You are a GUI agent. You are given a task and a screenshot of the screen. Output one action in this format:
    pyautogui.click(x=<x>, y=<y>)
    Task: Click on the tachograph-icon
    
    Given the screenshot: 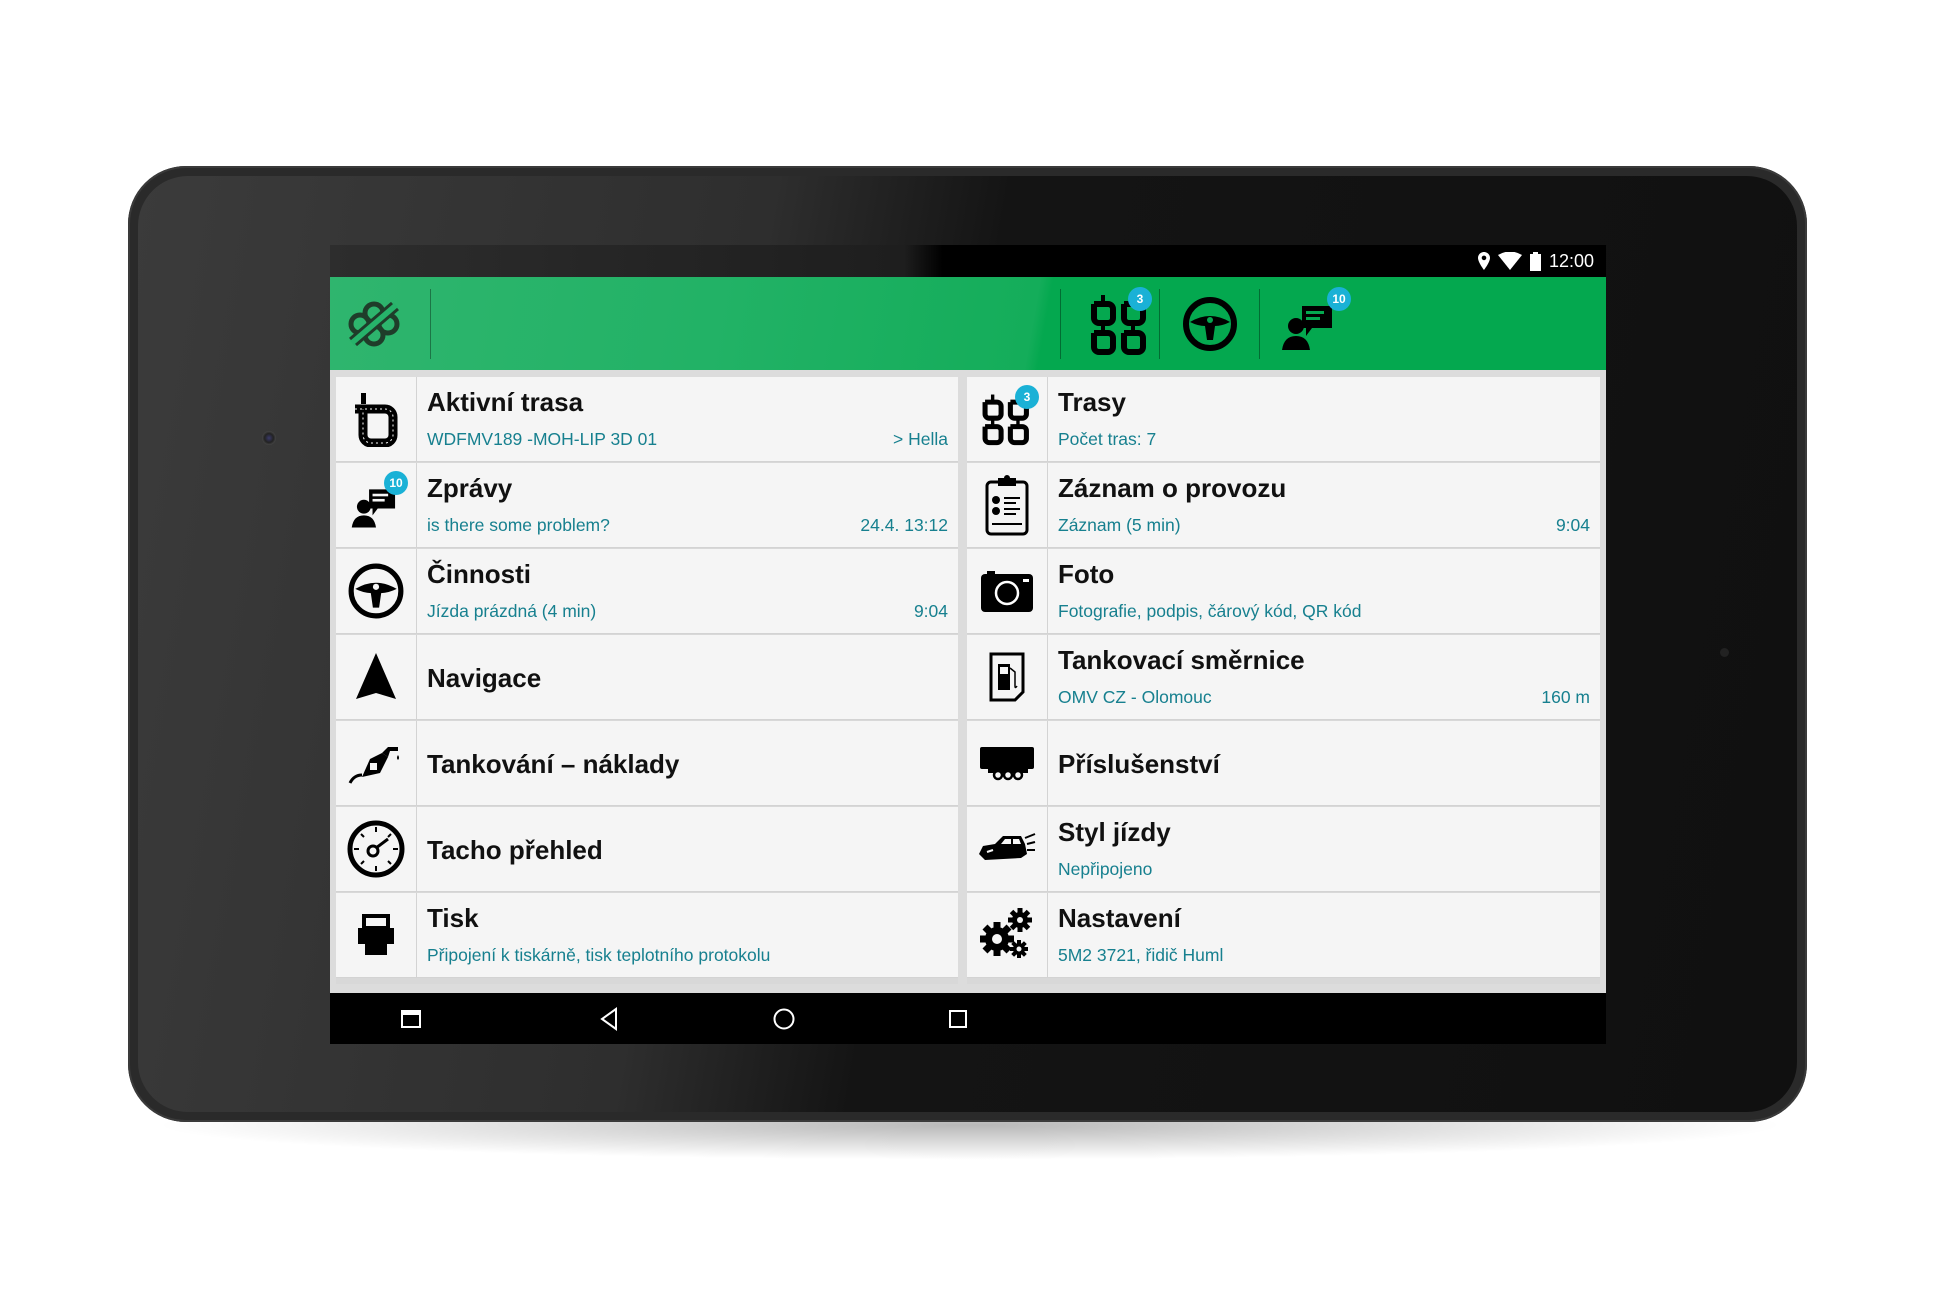 What is the action you would take?
    pyautogui.click(x=376, y=849)
    